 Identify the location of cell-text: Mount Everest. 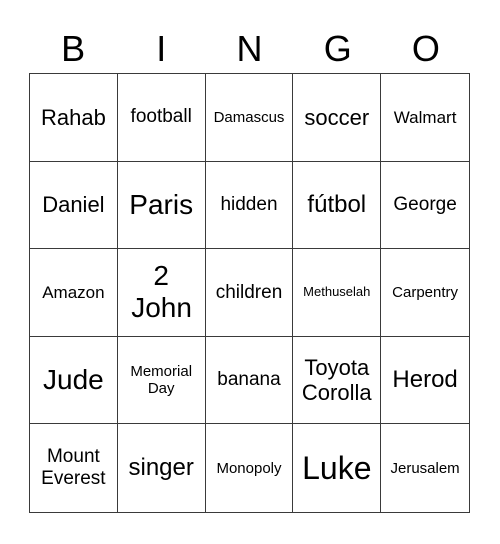
(73, 468).